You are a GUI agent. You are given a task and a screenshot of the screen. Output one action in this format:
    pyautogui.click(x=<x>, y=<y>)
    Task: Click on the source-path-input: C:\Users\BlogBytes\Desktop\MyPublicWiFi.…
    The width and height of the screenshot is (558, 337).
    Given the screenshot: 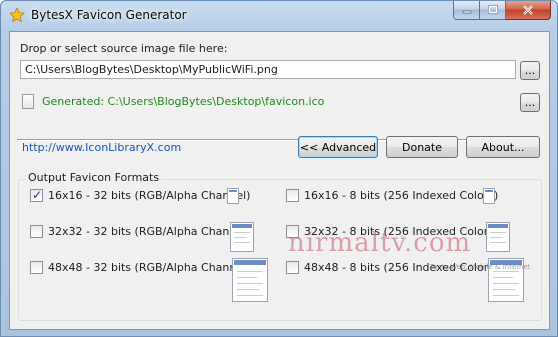 What is the action you would take?
    pyautogui.click(x=268, y=69)
    